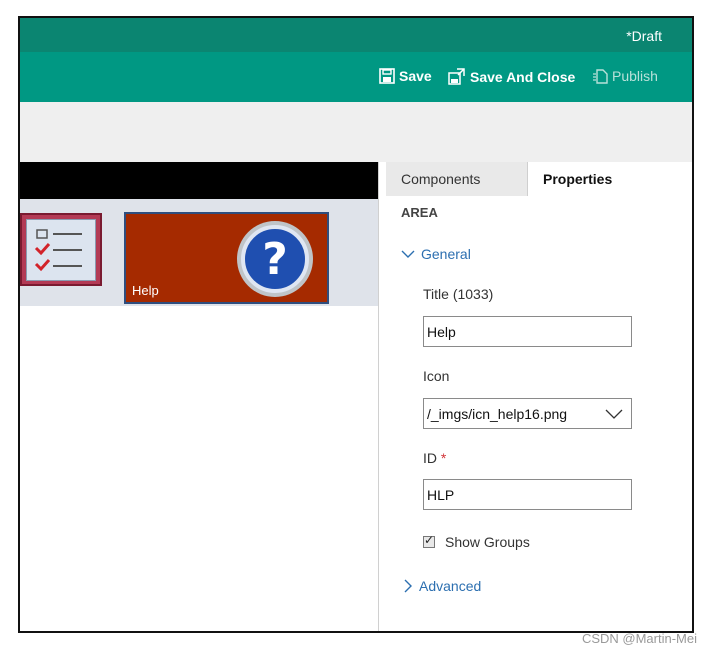 The height and width of the screenshot is (654, 711). What do you see at coordinates (145, 290) in the screenshot?
I see `tile-help-label: Help` at bounding box center [145, 290].